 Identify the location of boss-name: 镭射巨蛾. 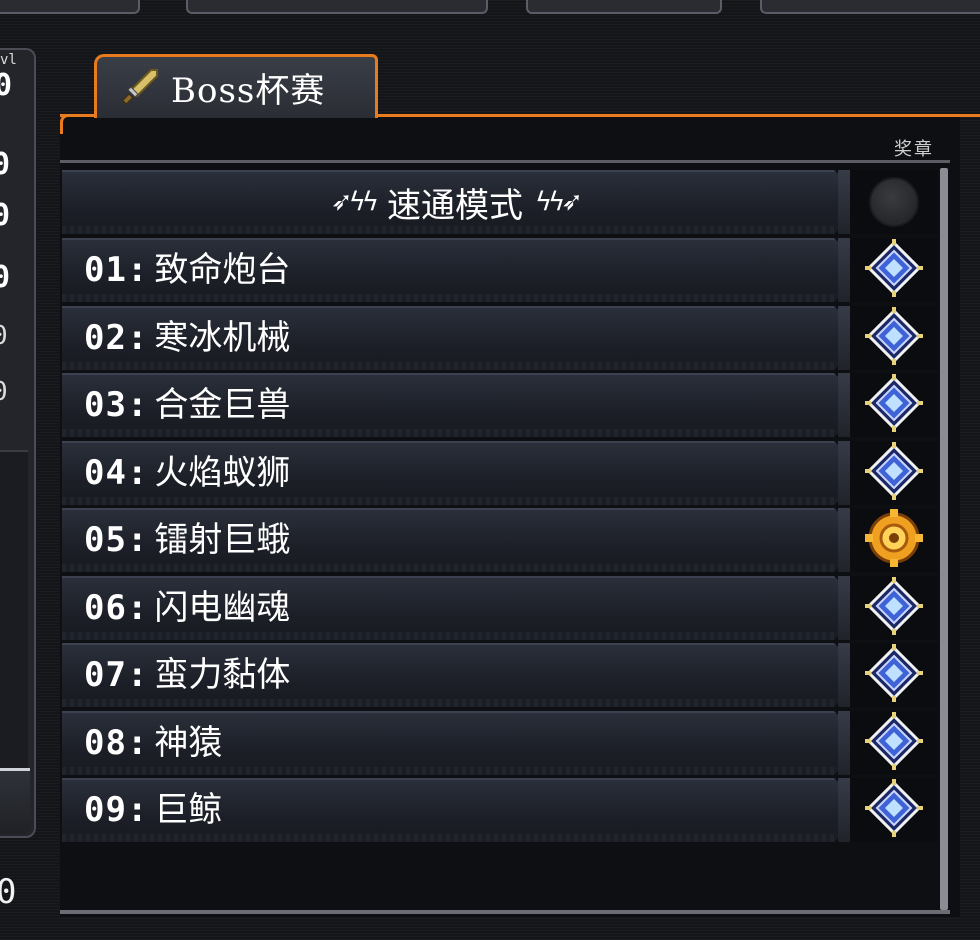
(222, 540).